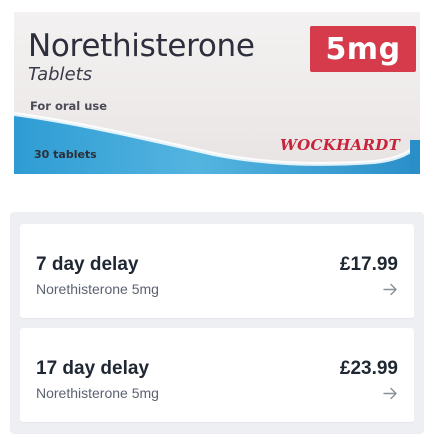 This screenshot has height=438, width=434. I want to click on option-title: 17 day delay, so click(93, 368).